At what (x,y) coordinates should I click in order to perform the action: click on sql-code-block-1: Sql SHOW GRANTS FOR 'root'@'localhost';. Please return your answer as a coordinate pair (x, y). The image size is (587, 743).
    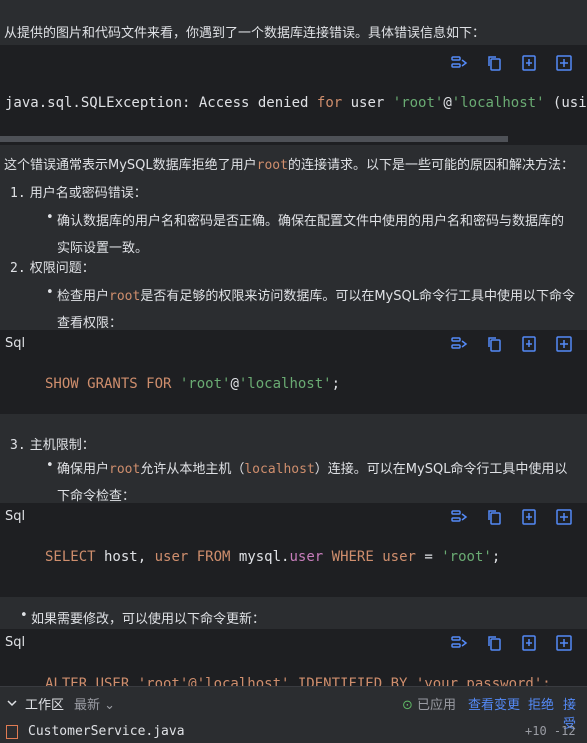
    Looking at the image, I should click on (293, 372).